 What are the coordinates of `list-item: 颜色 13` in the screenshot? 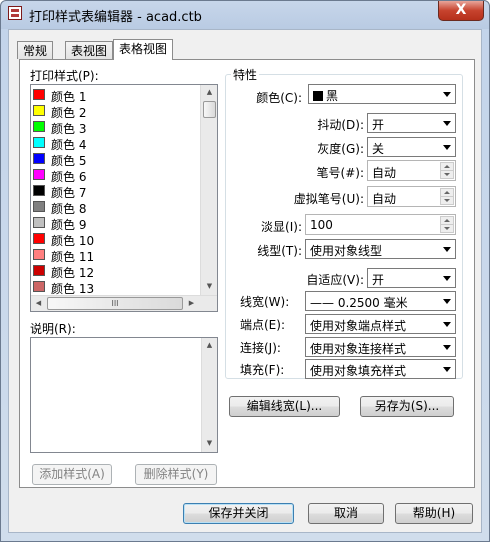 It's located at (118, 287).